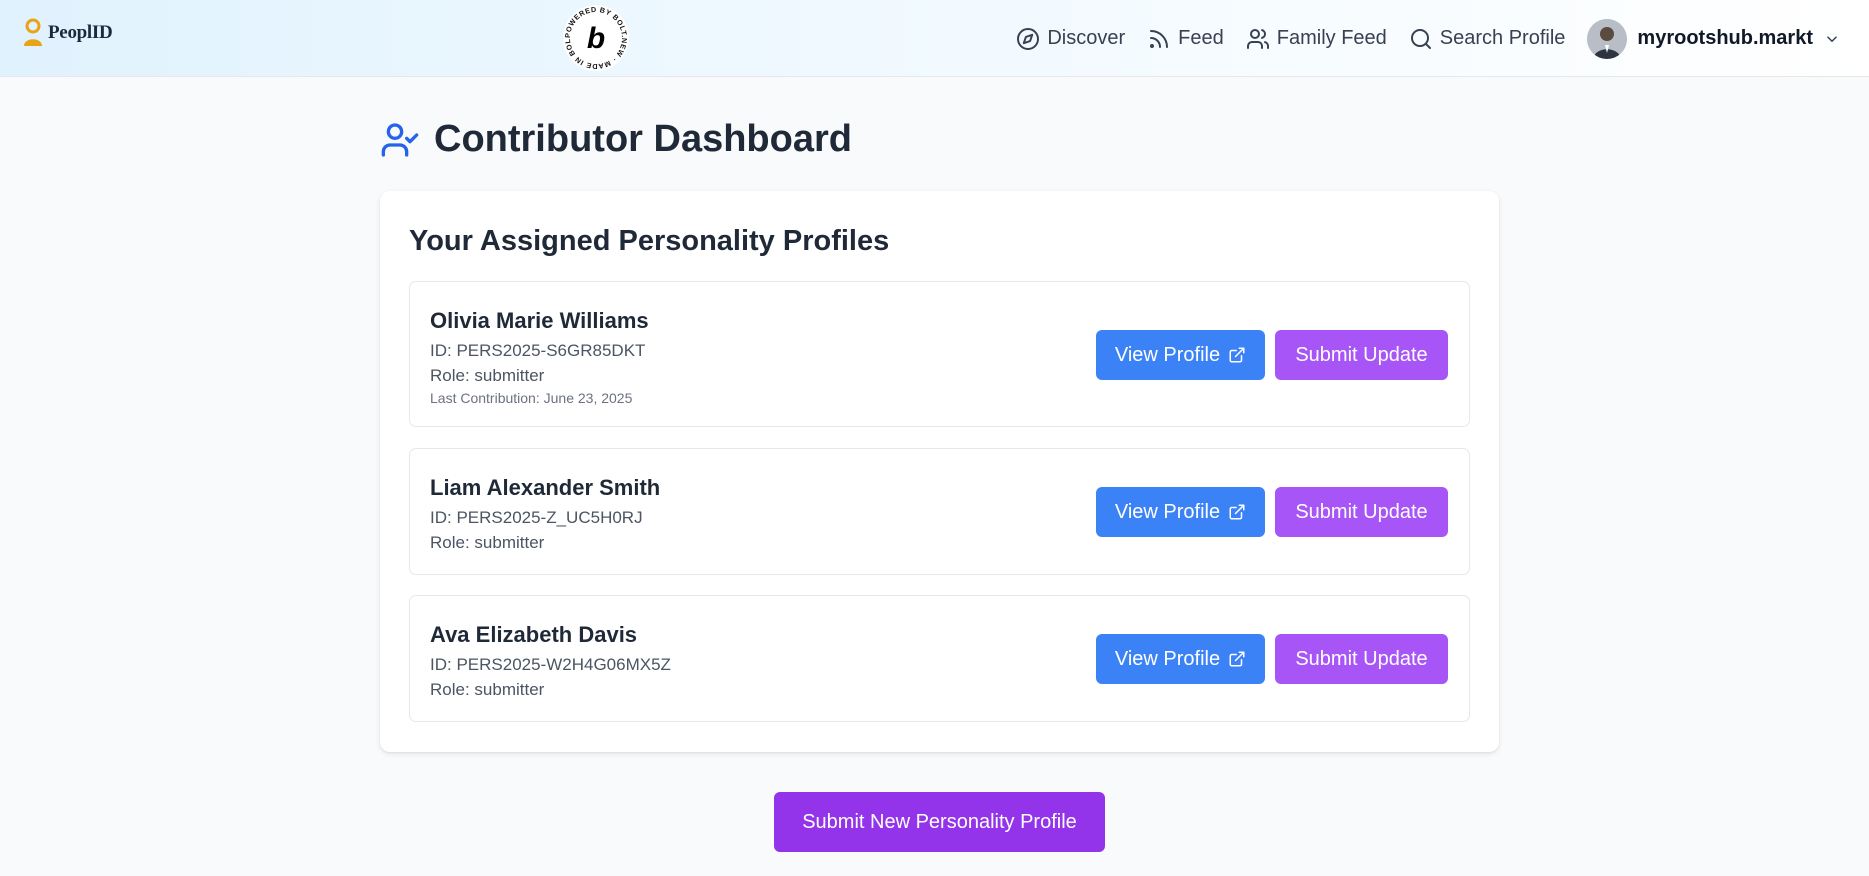 Image resolution: width=1869 pixels, height=876 pixels. What do you see at coordinates (649, 241) in the screenshot?
I see `card-title: Your Assigned Personality Profiles` at bounding box center [649, 241].